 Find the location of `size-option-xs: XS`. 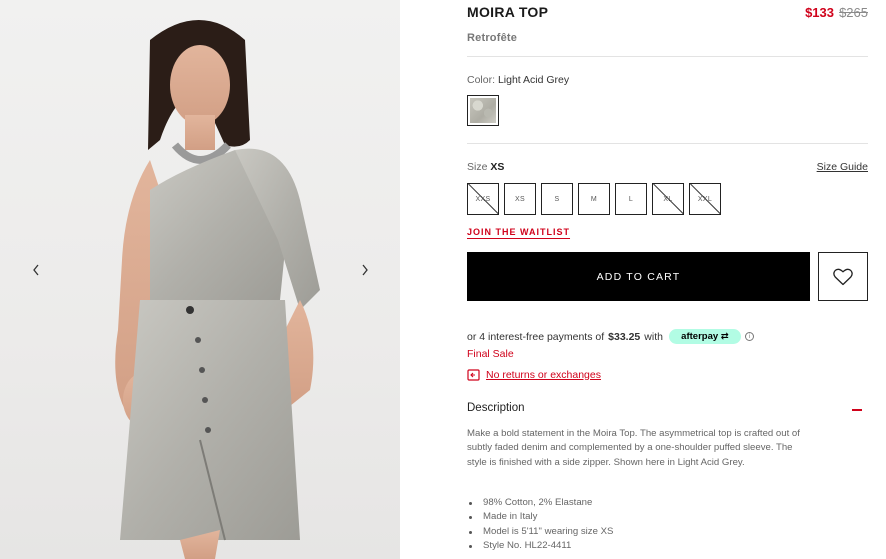

size-option-xs: XS is located at coordinates (520, 199).